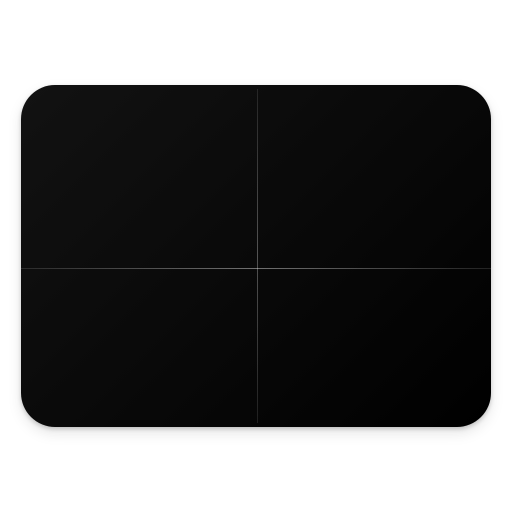 The width and height of the screenshot is (512, 512). I want to click on horizontal-divider, so click(256, 268).